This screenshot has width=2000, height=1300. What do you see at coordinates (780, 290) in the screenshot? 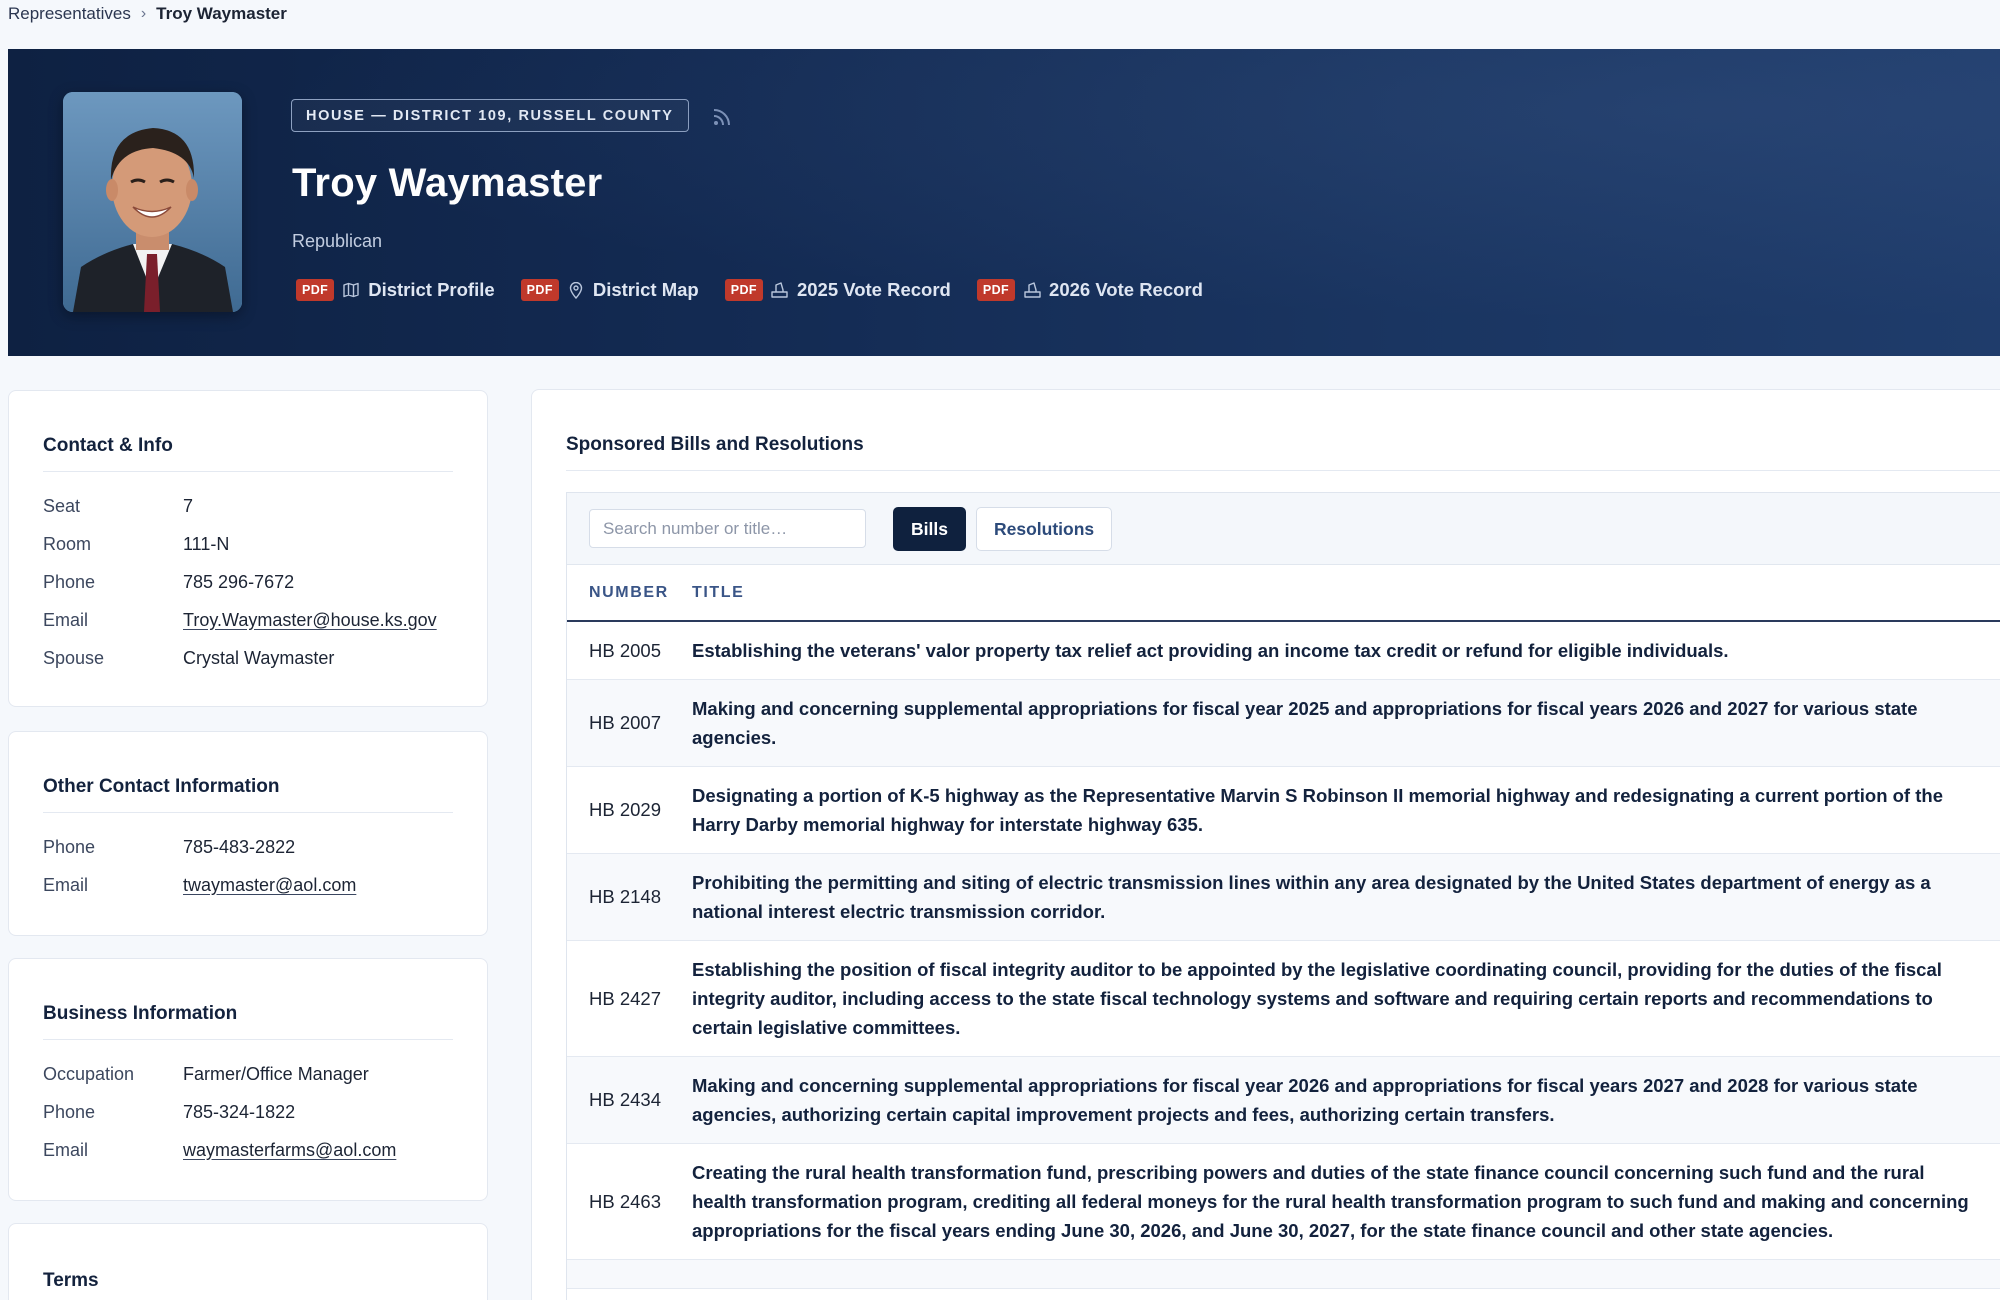
I see `ballot-icon` at bounding box center [780, 290].